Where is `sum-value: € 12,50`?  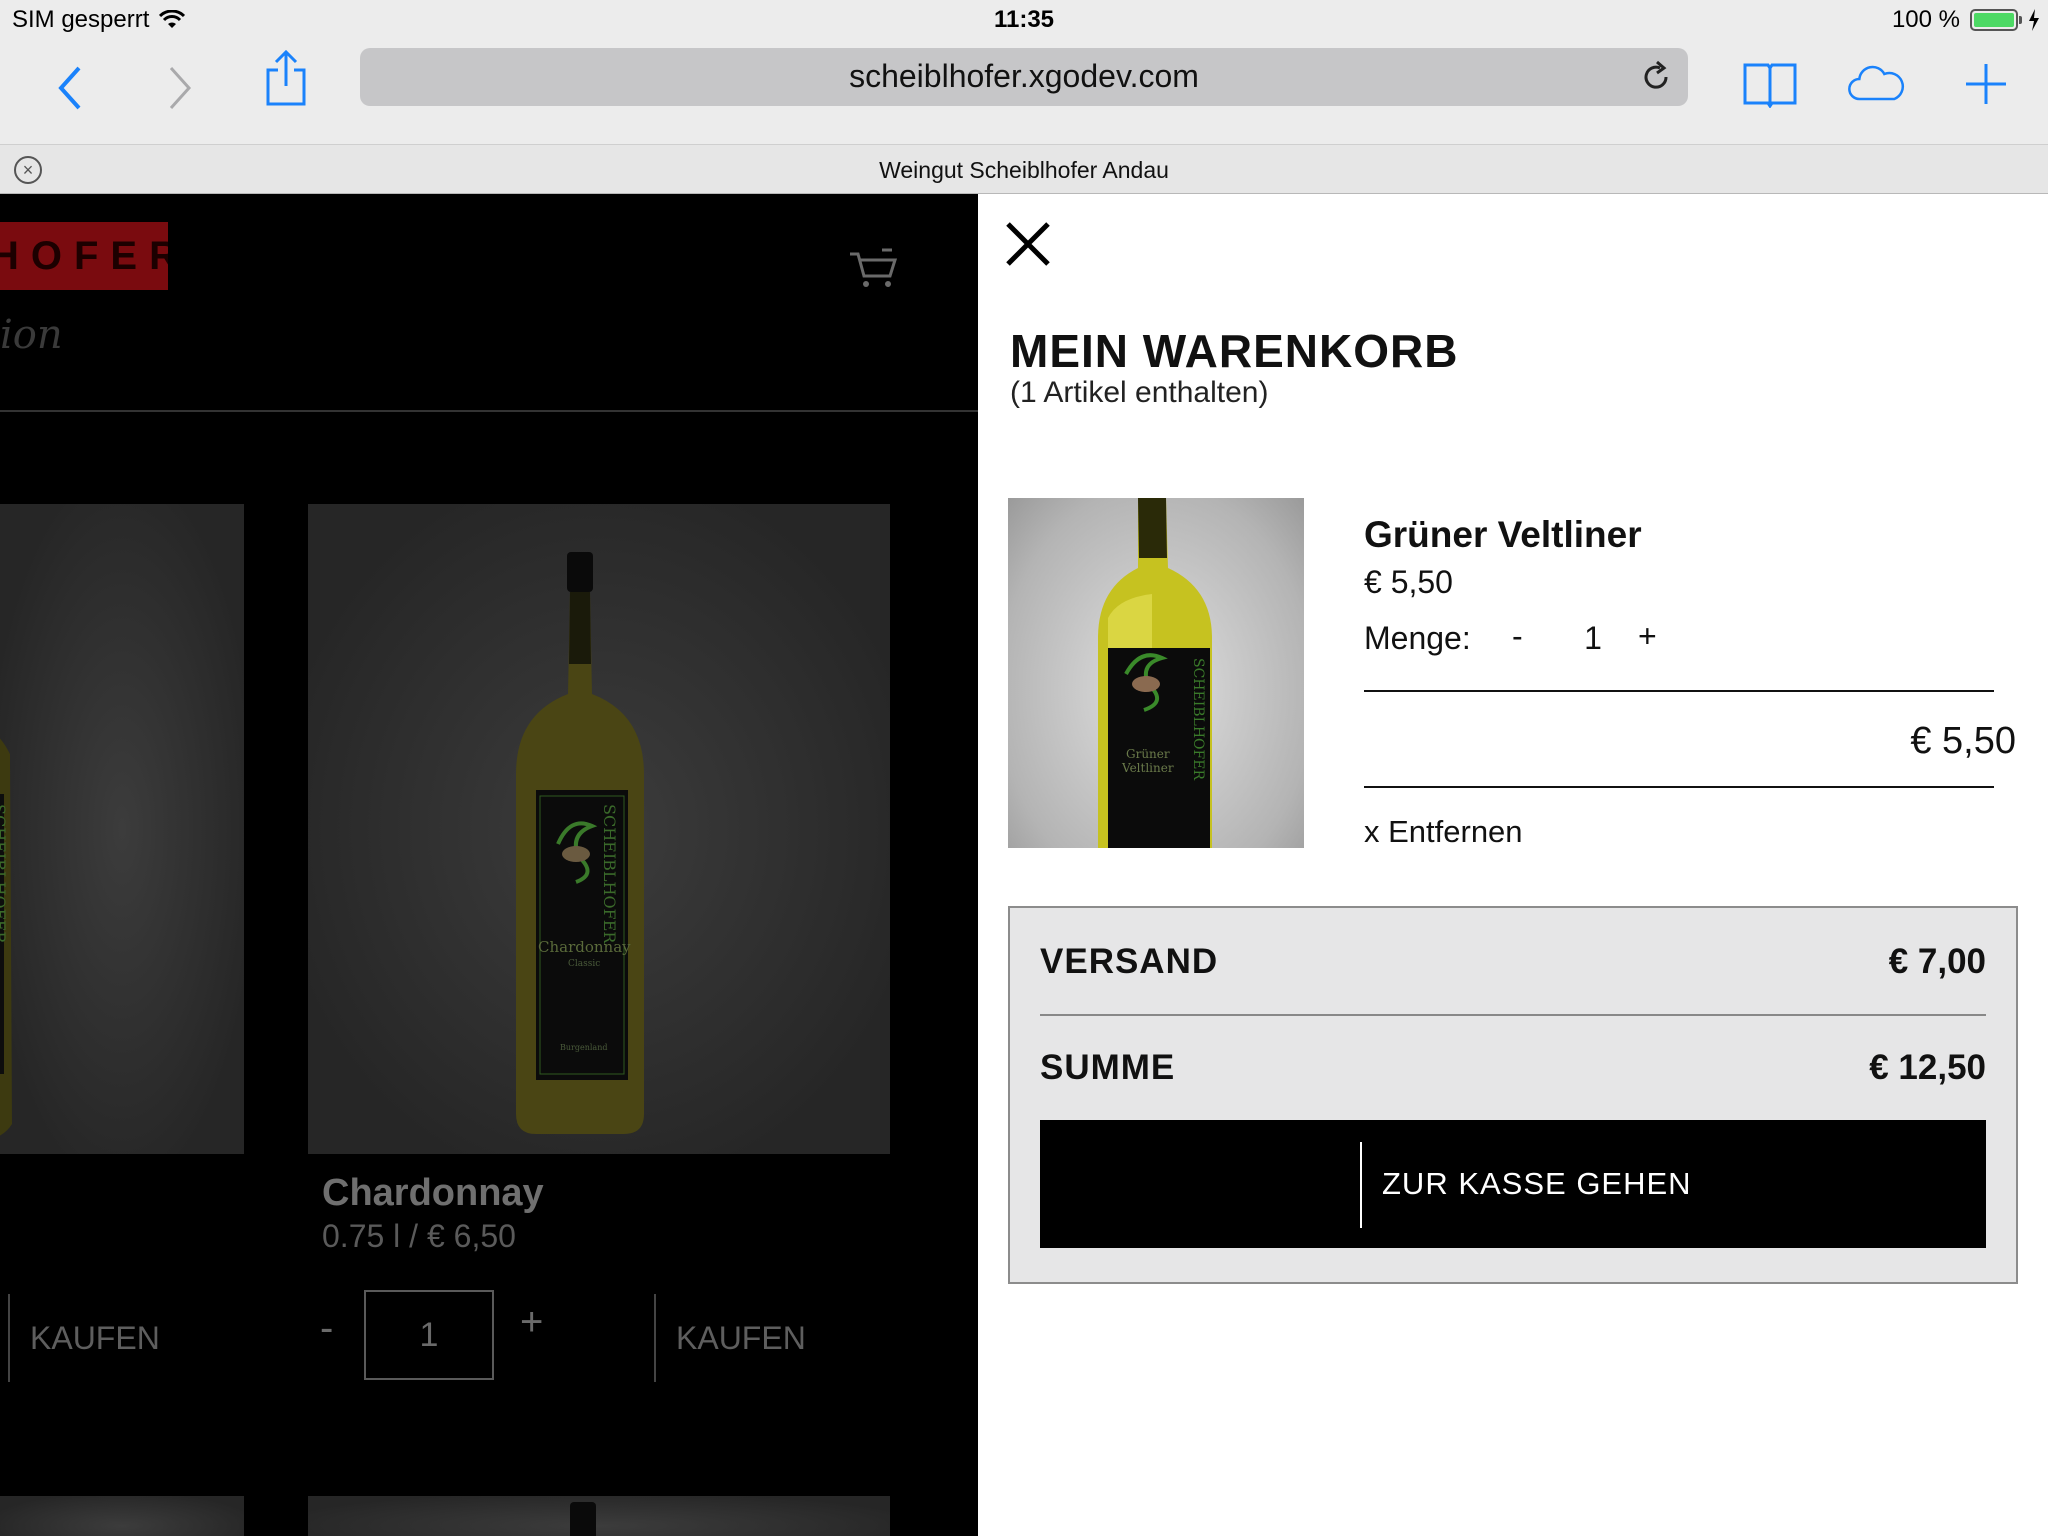 sum-value: € 12,50 is located at coordinates (1927, 1067).